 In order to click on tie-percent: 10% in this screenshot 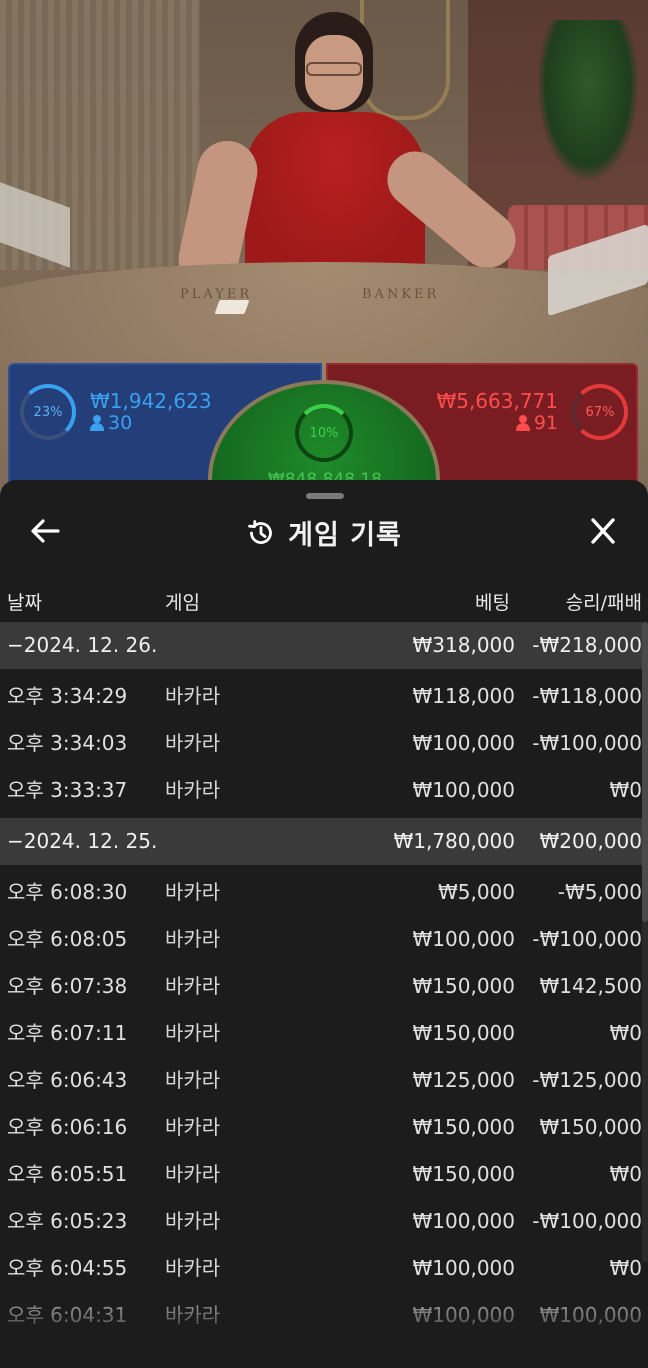, I will do `click(324, 433)`.